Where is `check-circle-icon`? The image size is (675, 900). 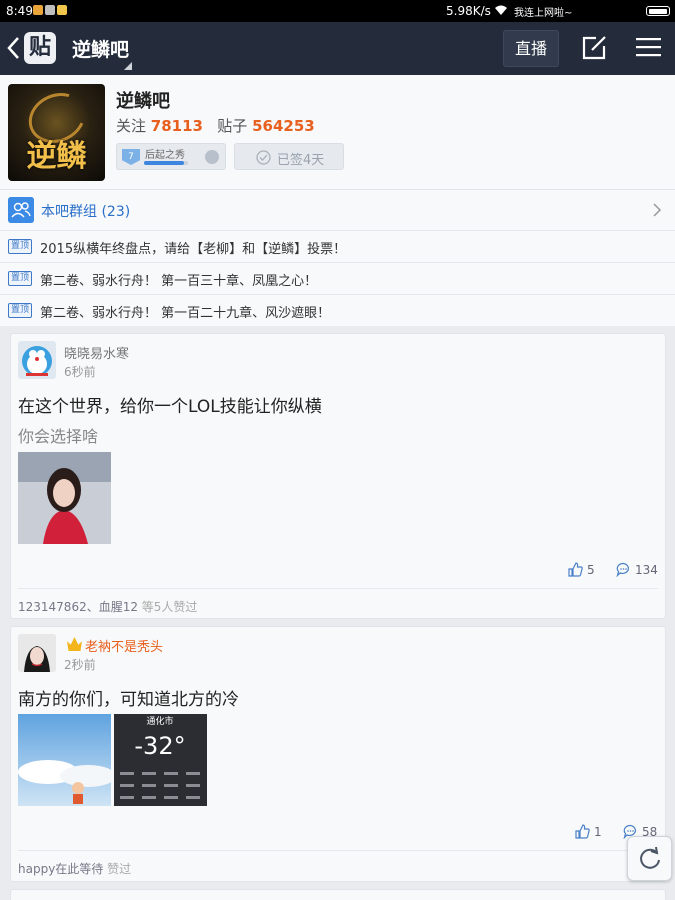
check-circle-icon is located at coordinates (263, 157).